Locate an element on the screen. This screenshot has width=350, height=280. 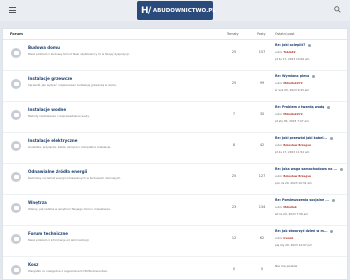
forum-posts-count: 35 is located at coordinates (262, 114).